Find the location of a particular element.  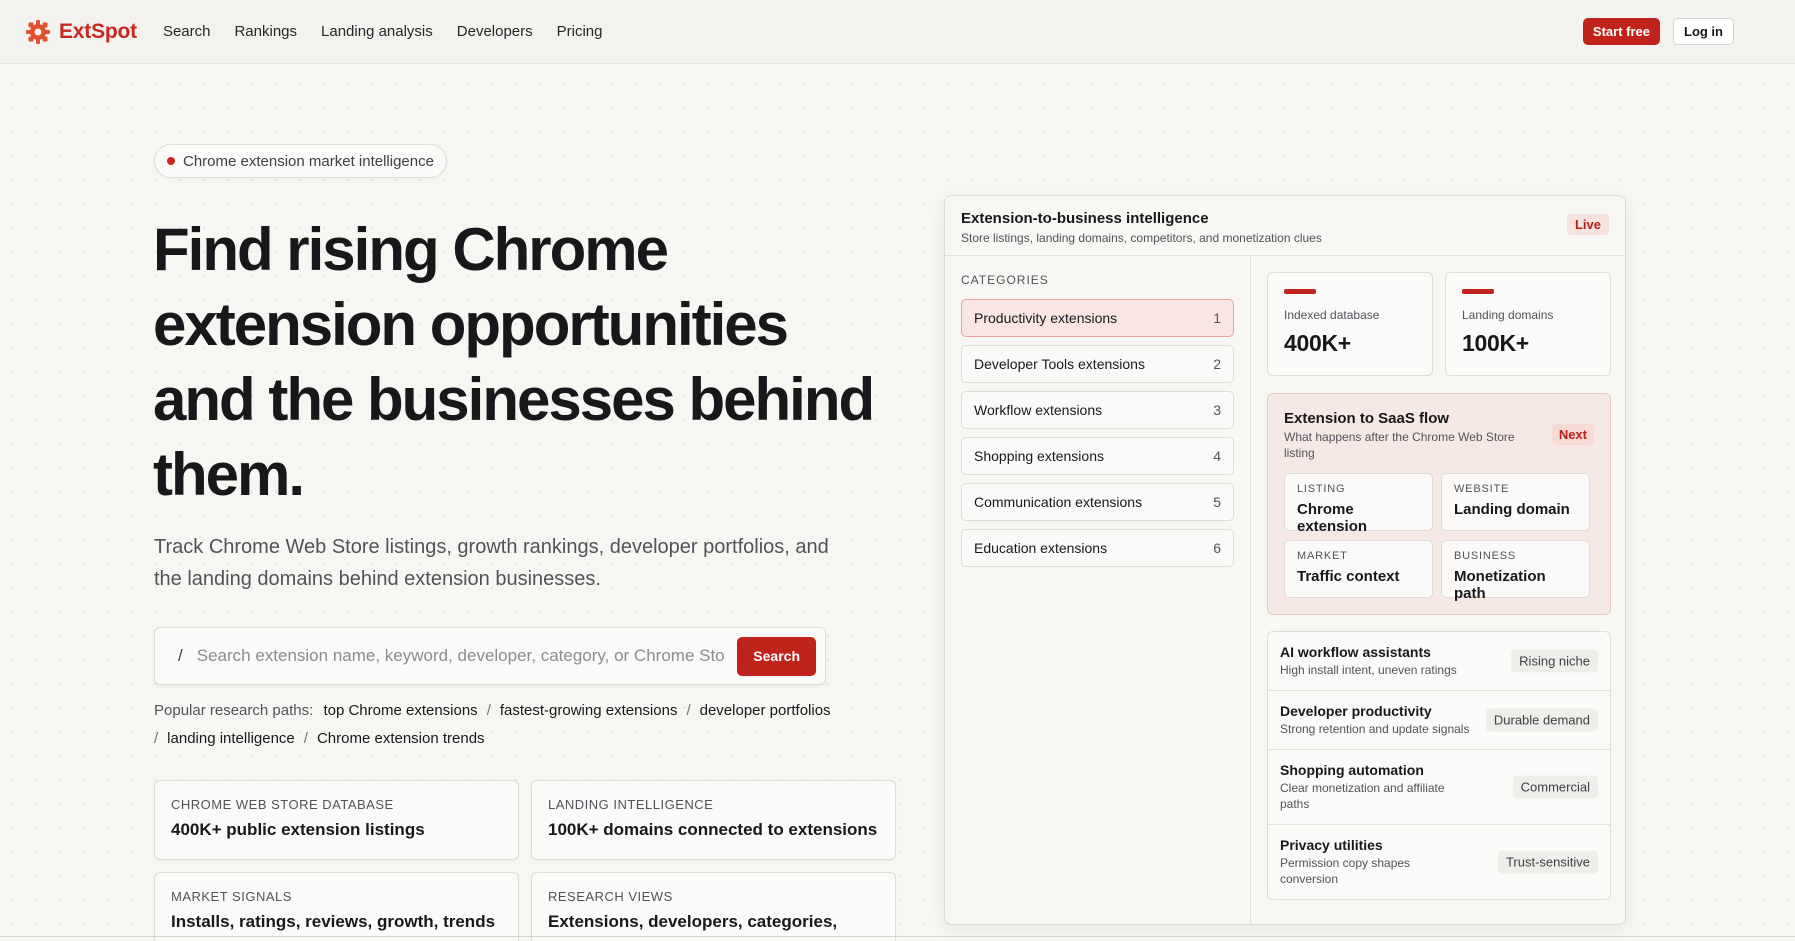

popular-link-top-extensions: top Chrome extensions is located at coordinates (400, 710).